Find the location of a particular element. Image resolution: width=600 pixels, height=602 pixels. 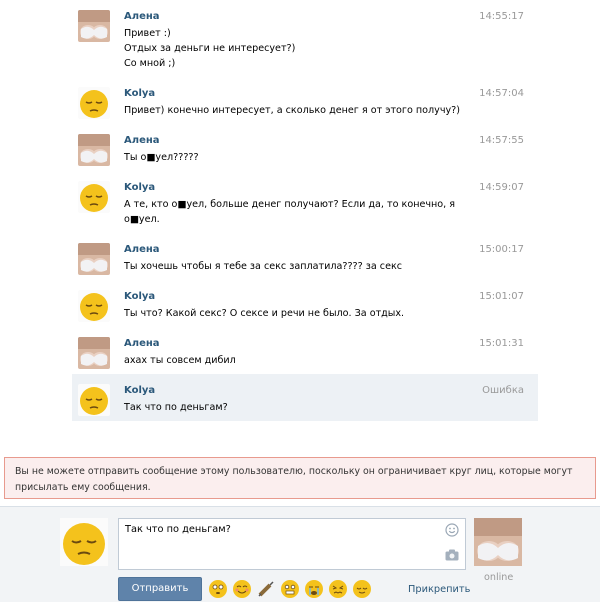

send-button: Отправить is located at coordinates (160, 589).